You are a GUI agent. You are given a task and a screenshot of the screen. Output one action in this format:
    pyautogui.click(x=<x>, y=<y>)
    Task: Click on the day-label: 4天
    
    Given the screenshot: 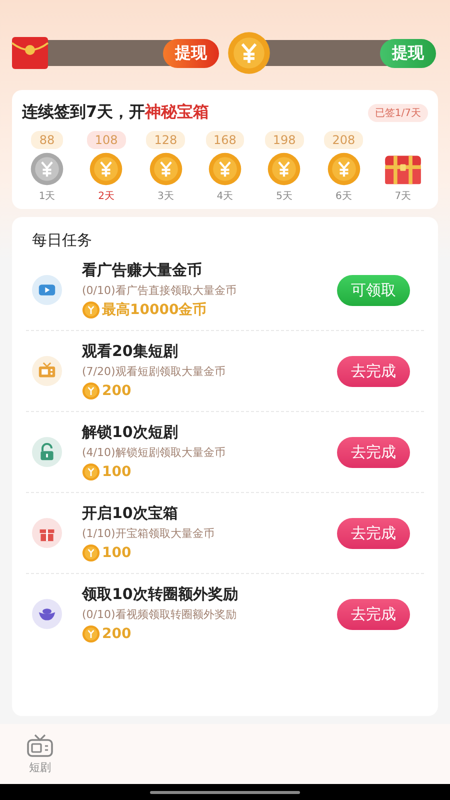 What is the action you would take?
    pyautogui.click(x=225, y=196)
    